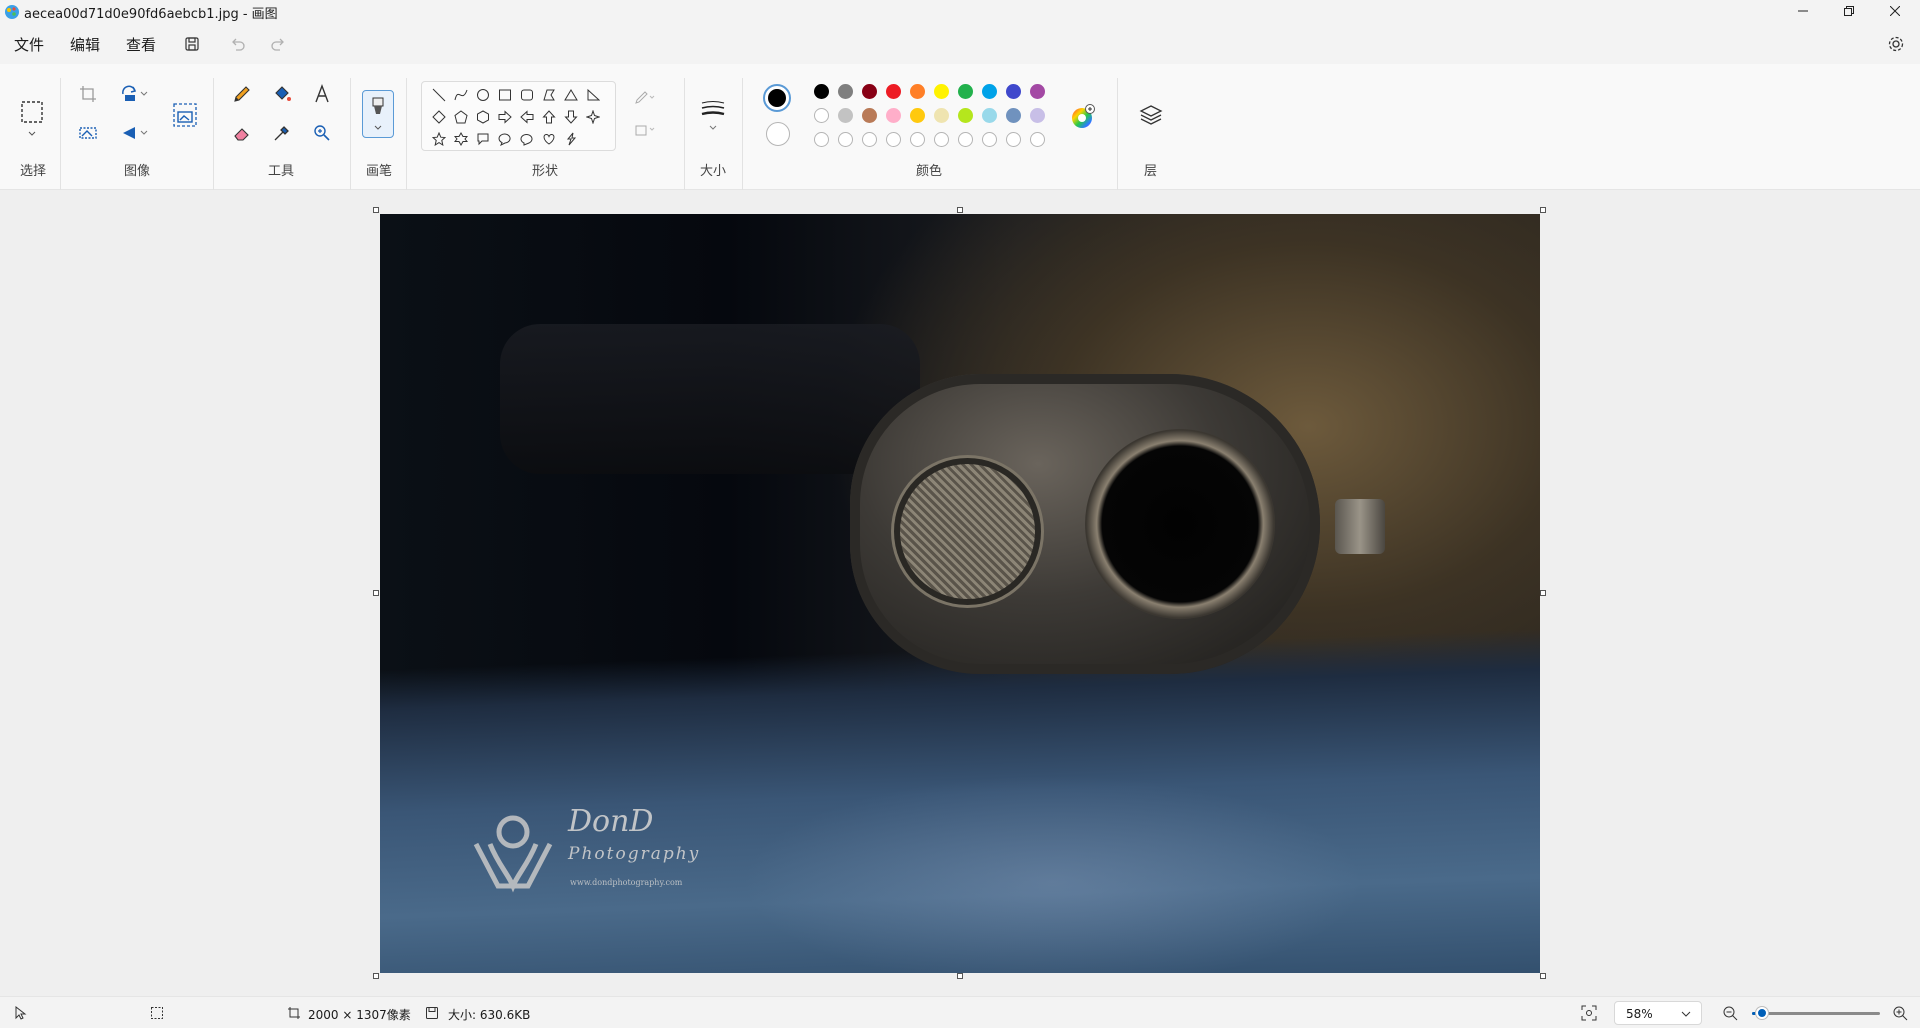  Describe the element at coordinates (282, 133) in the screenshot. I see `color-picker-tool` at that location.